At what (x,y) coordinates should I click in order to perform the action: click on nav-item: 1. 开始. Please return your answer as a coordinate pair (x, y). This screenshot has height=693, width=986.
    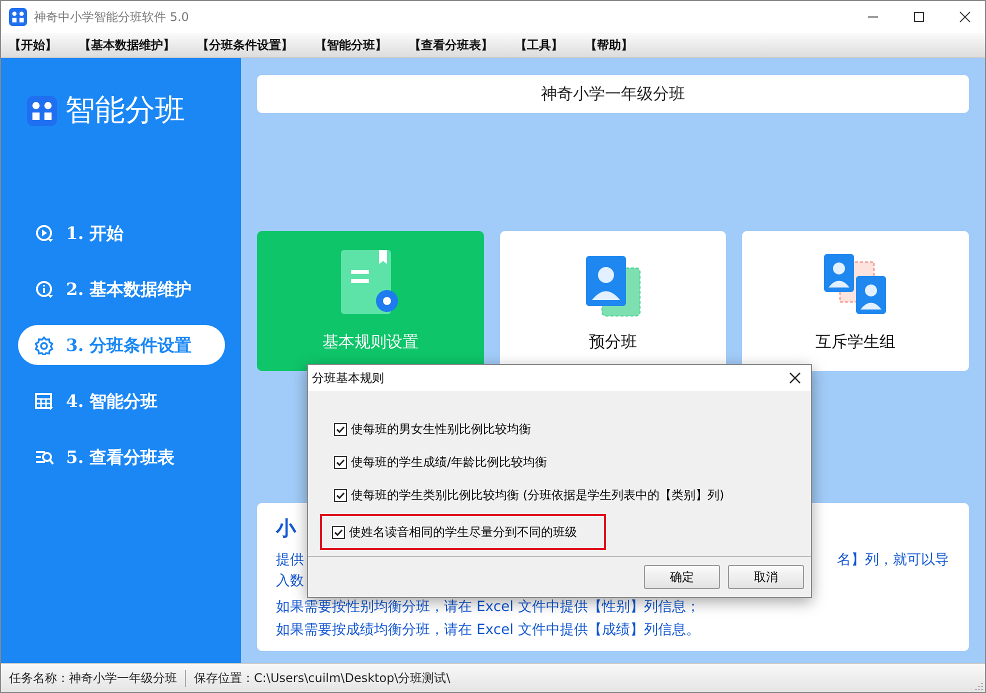
    Looking at the image, I should click on (121, 233).